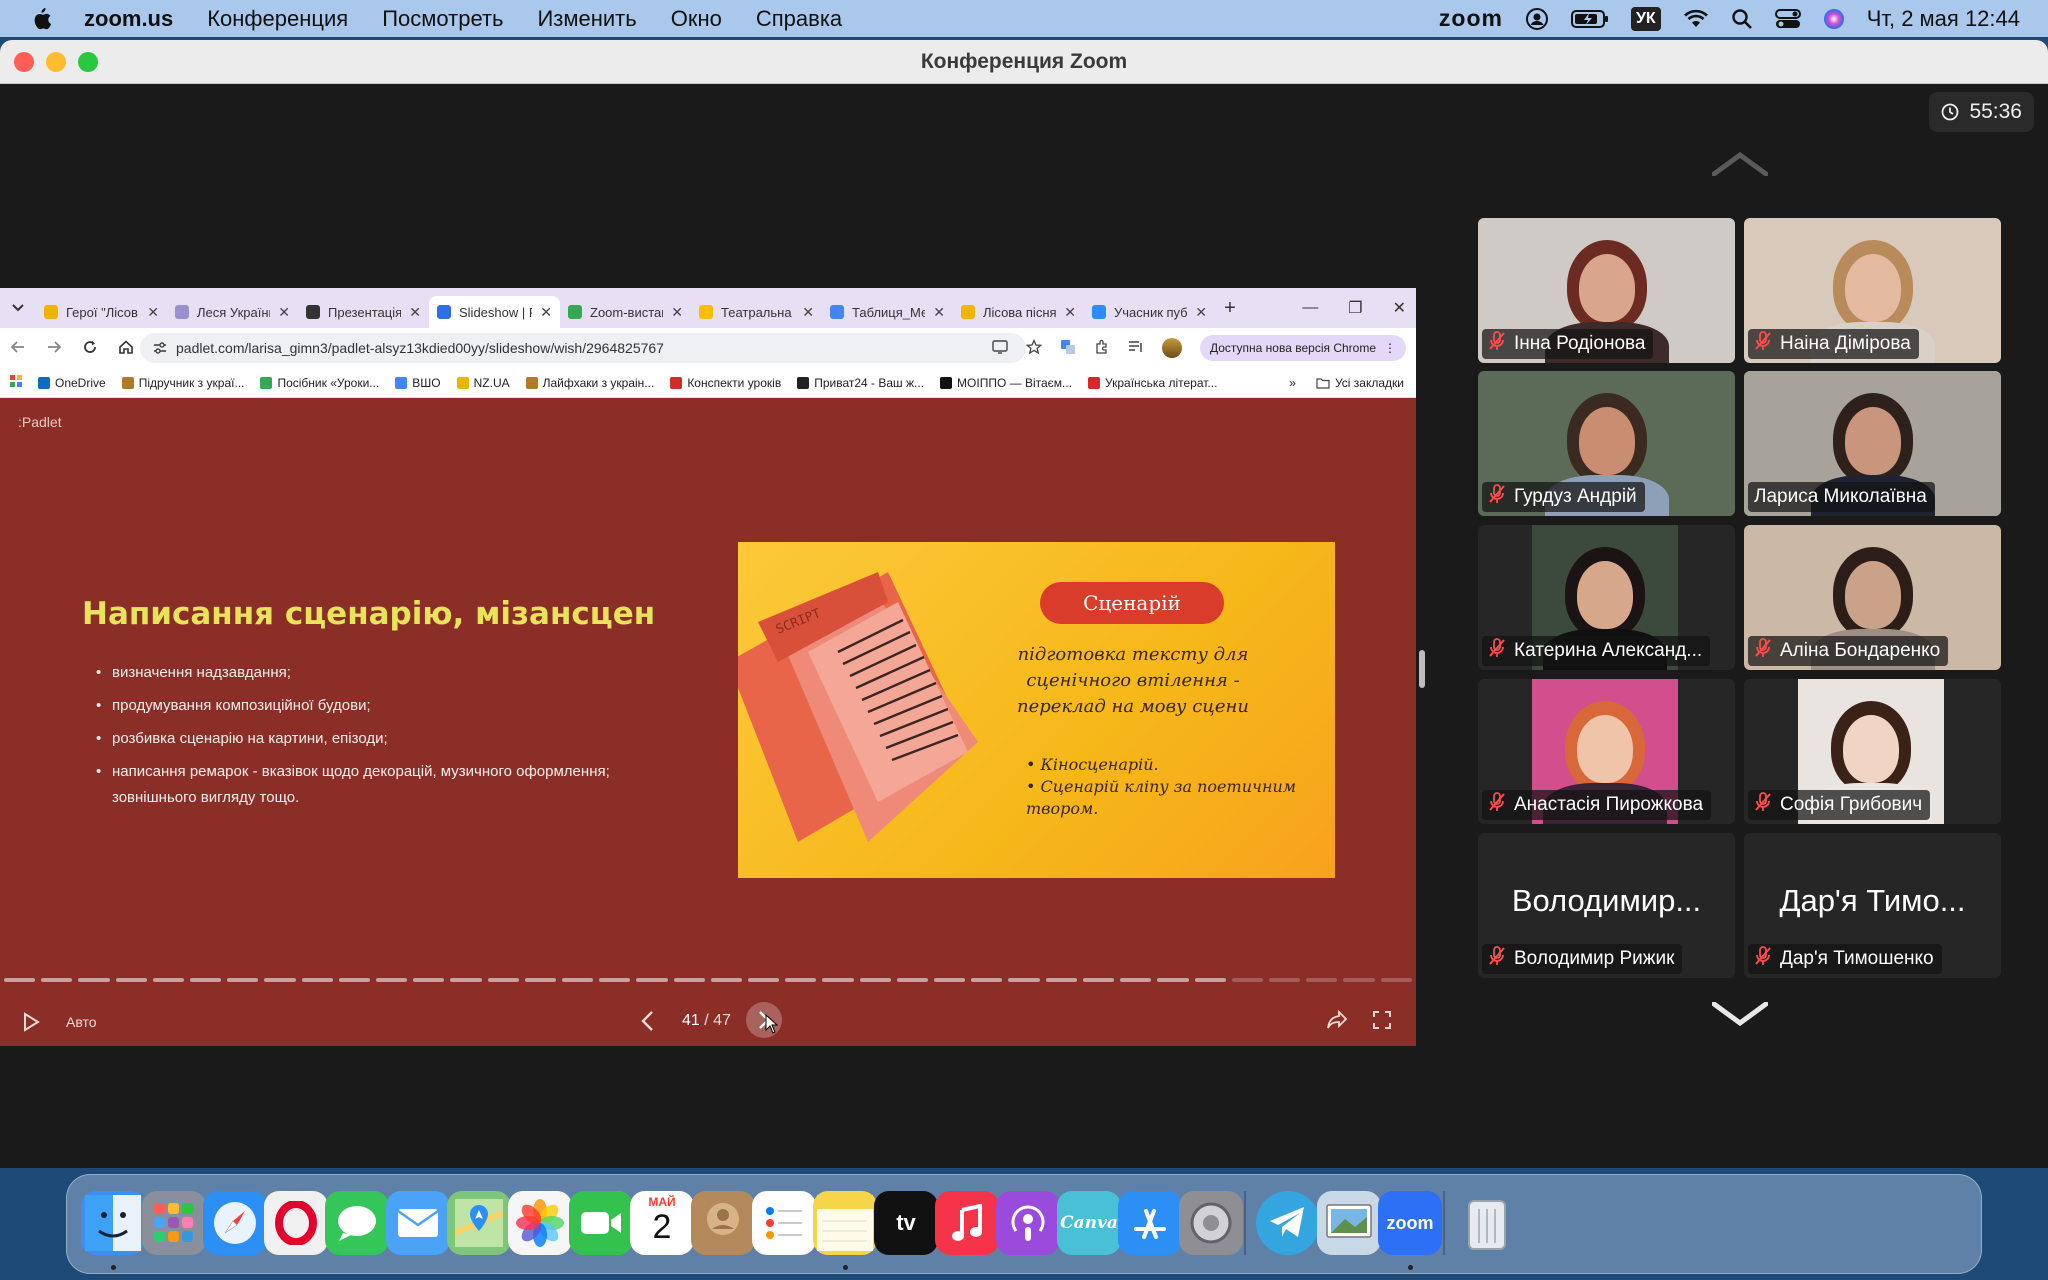 This screenshot has width=2048, height=1280. Describe the element at coordinates (1302, 348) in the screenshot. I see `chrome-update-button: Доступна нова версія Chrome ⋮` at that location.